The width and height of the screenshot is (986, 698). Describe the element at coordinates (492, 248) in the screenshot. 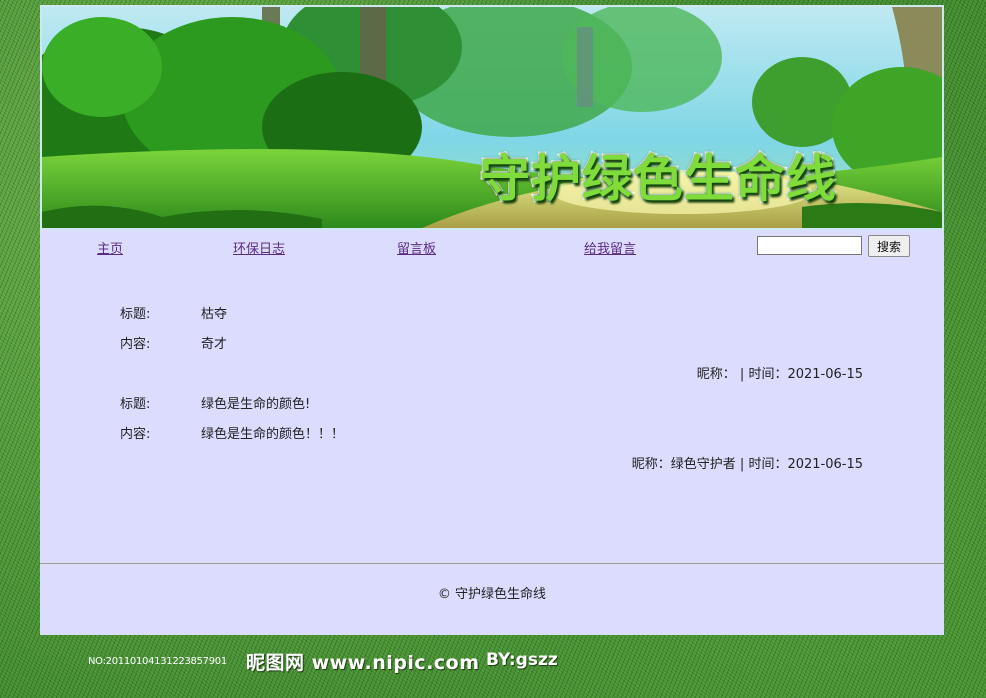

I see `main-nav: 主页 环保日志 留言板 给我留言 搜索` at that location.